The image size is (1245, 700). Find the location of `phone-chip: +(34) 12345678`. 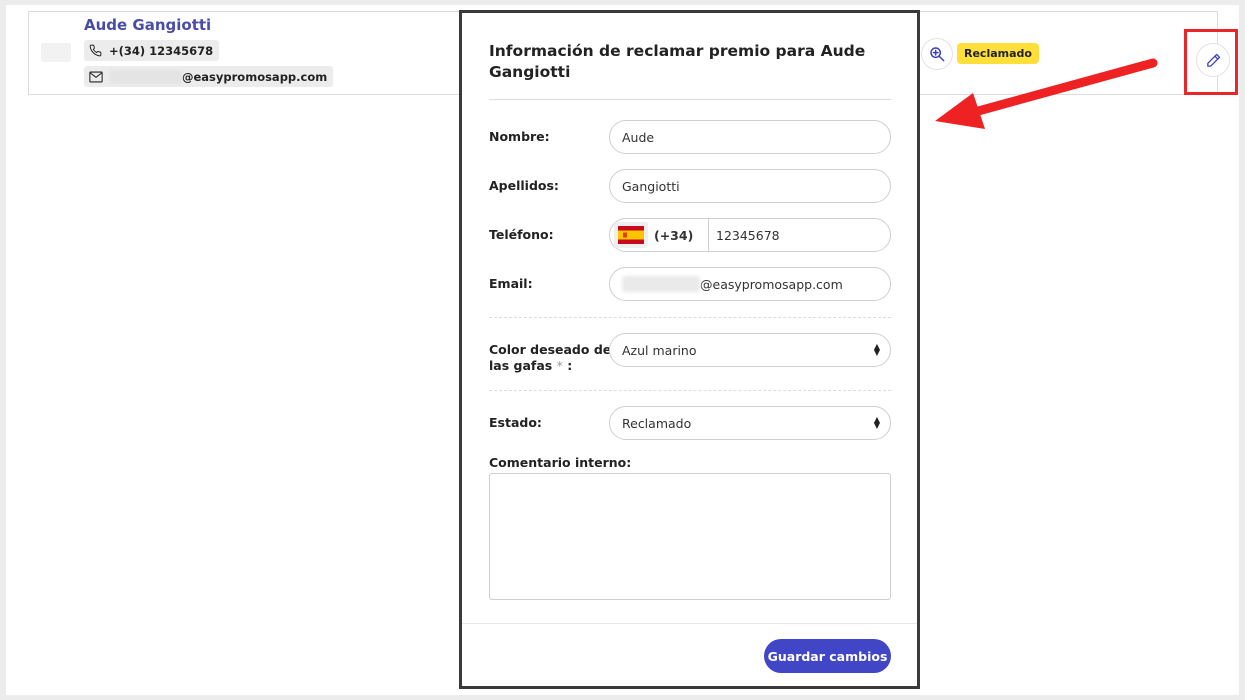

phone-chip: +(34) 12345678 is located at coordinates (152, 50).